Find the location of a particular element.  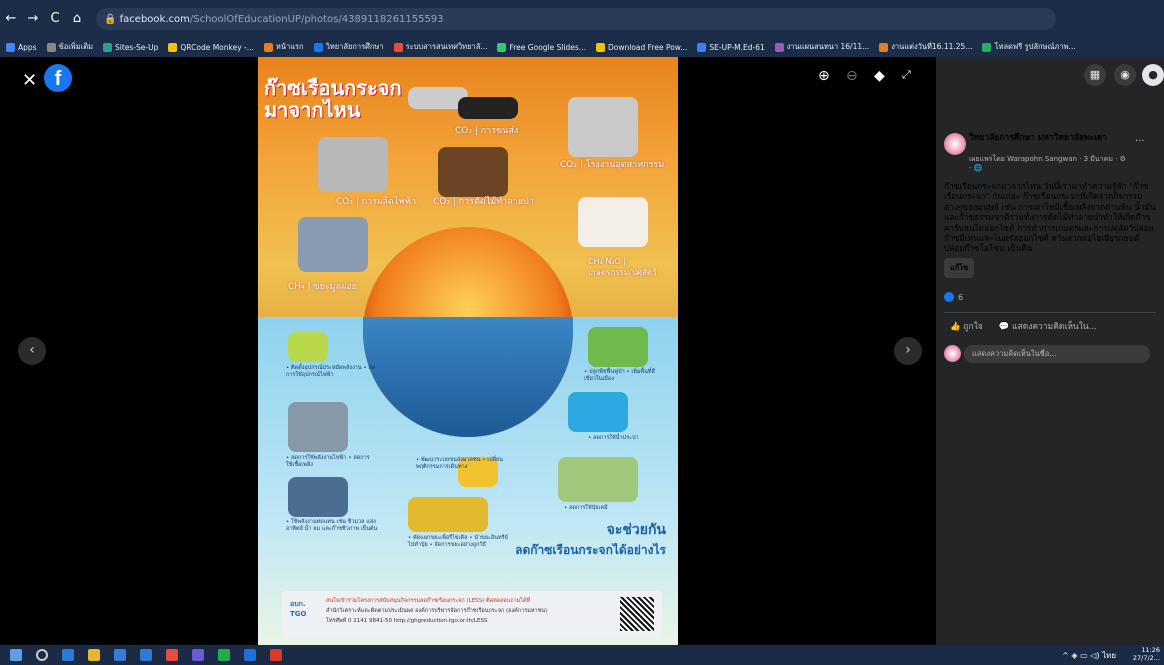

factory-illustration is located at coordinates (603, 127).